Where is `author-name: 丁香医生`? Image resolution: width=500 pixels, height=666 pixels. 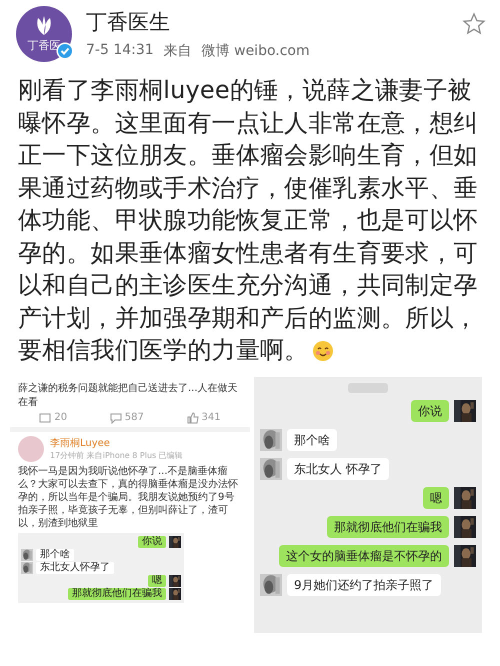
author-name: 丁香医生 is located at coordinates (274, 22).